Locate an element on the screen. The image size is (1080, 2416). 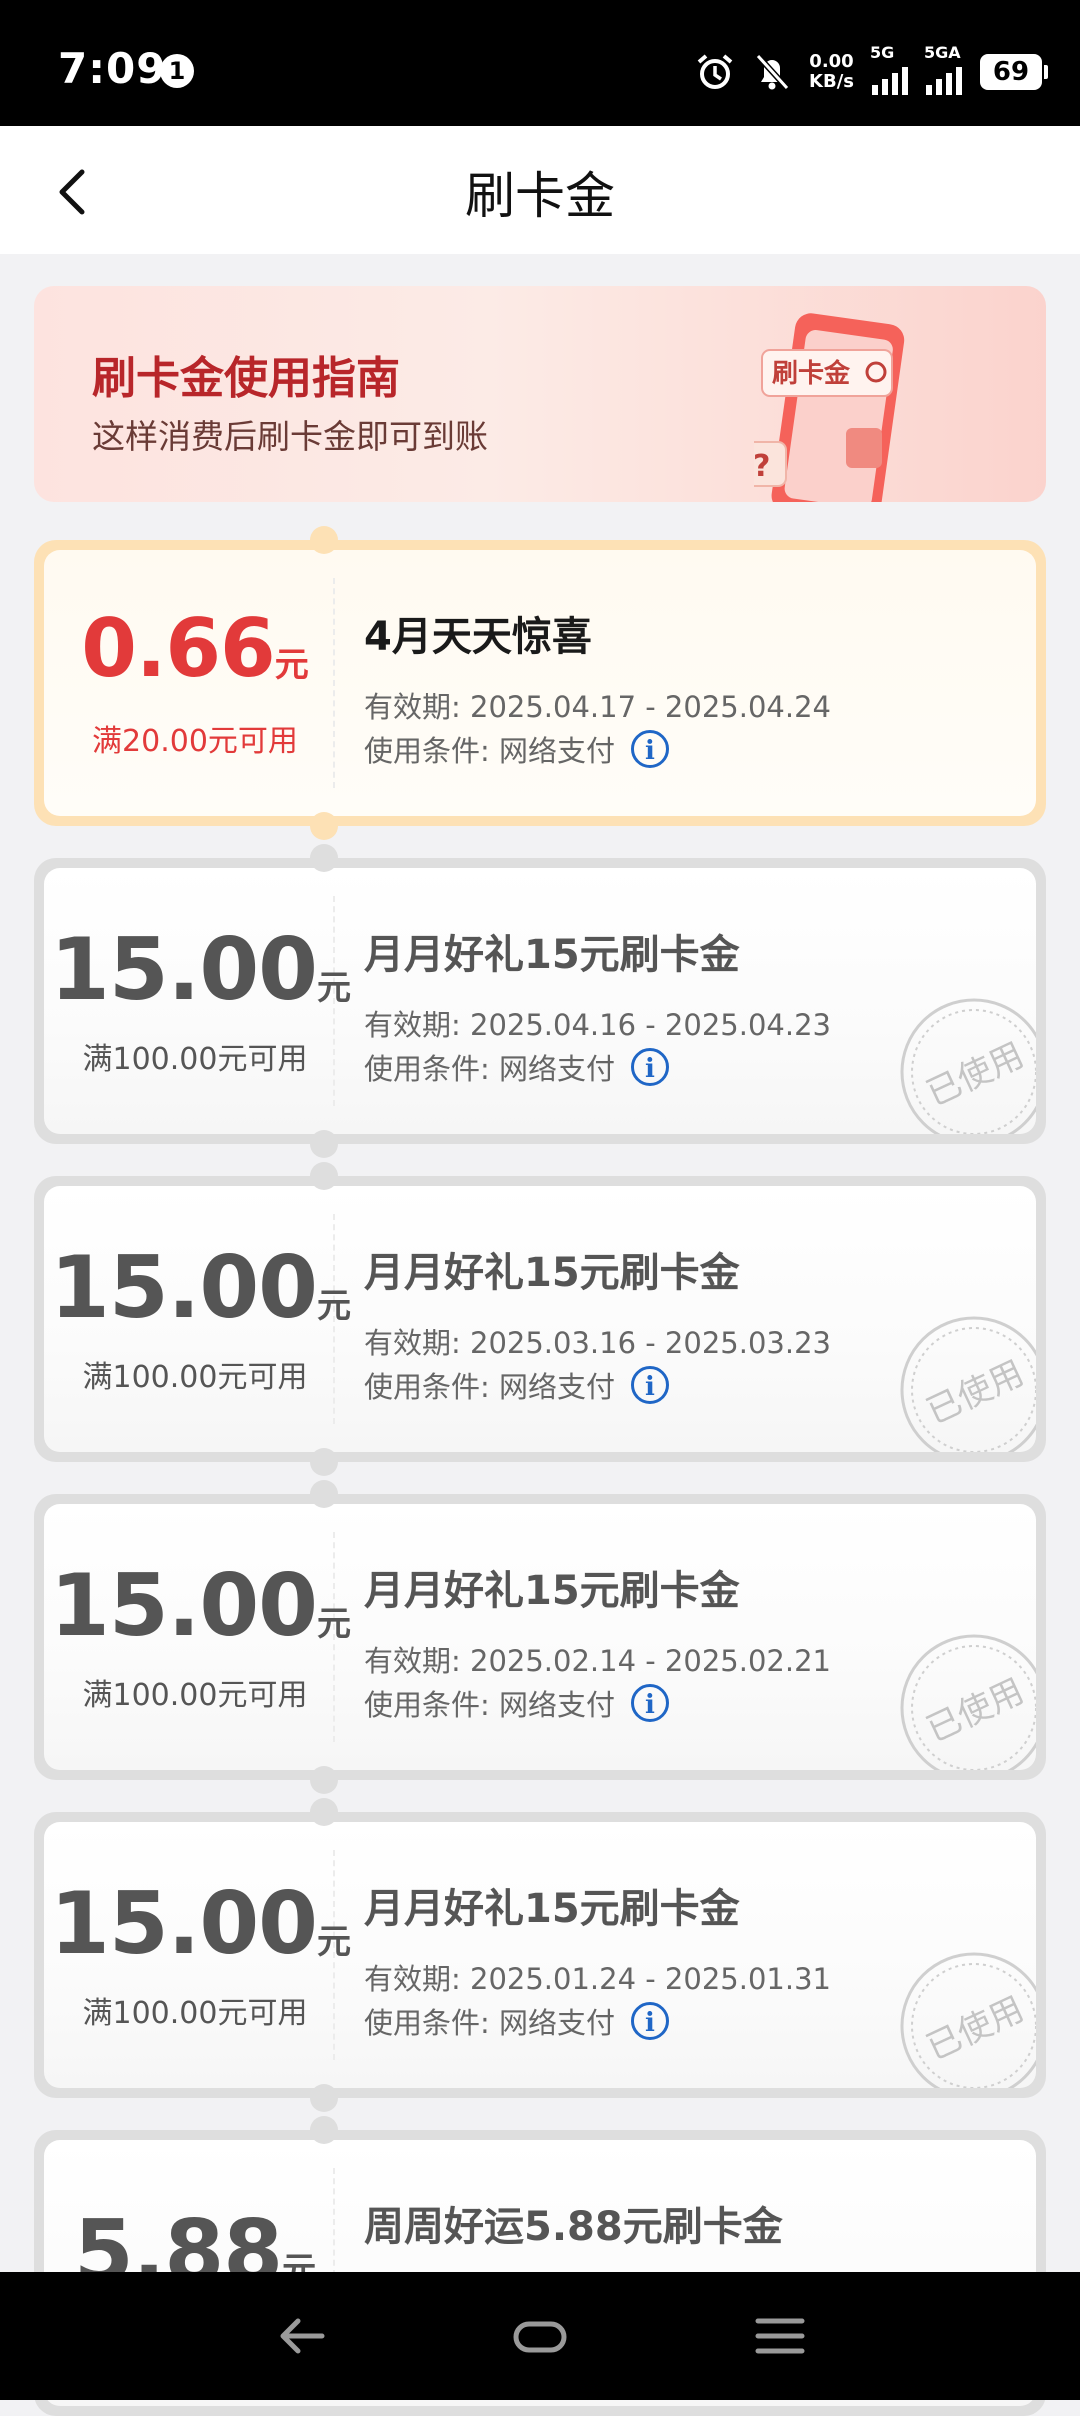
home-pill-icon is located at coordinates (540, 2337).